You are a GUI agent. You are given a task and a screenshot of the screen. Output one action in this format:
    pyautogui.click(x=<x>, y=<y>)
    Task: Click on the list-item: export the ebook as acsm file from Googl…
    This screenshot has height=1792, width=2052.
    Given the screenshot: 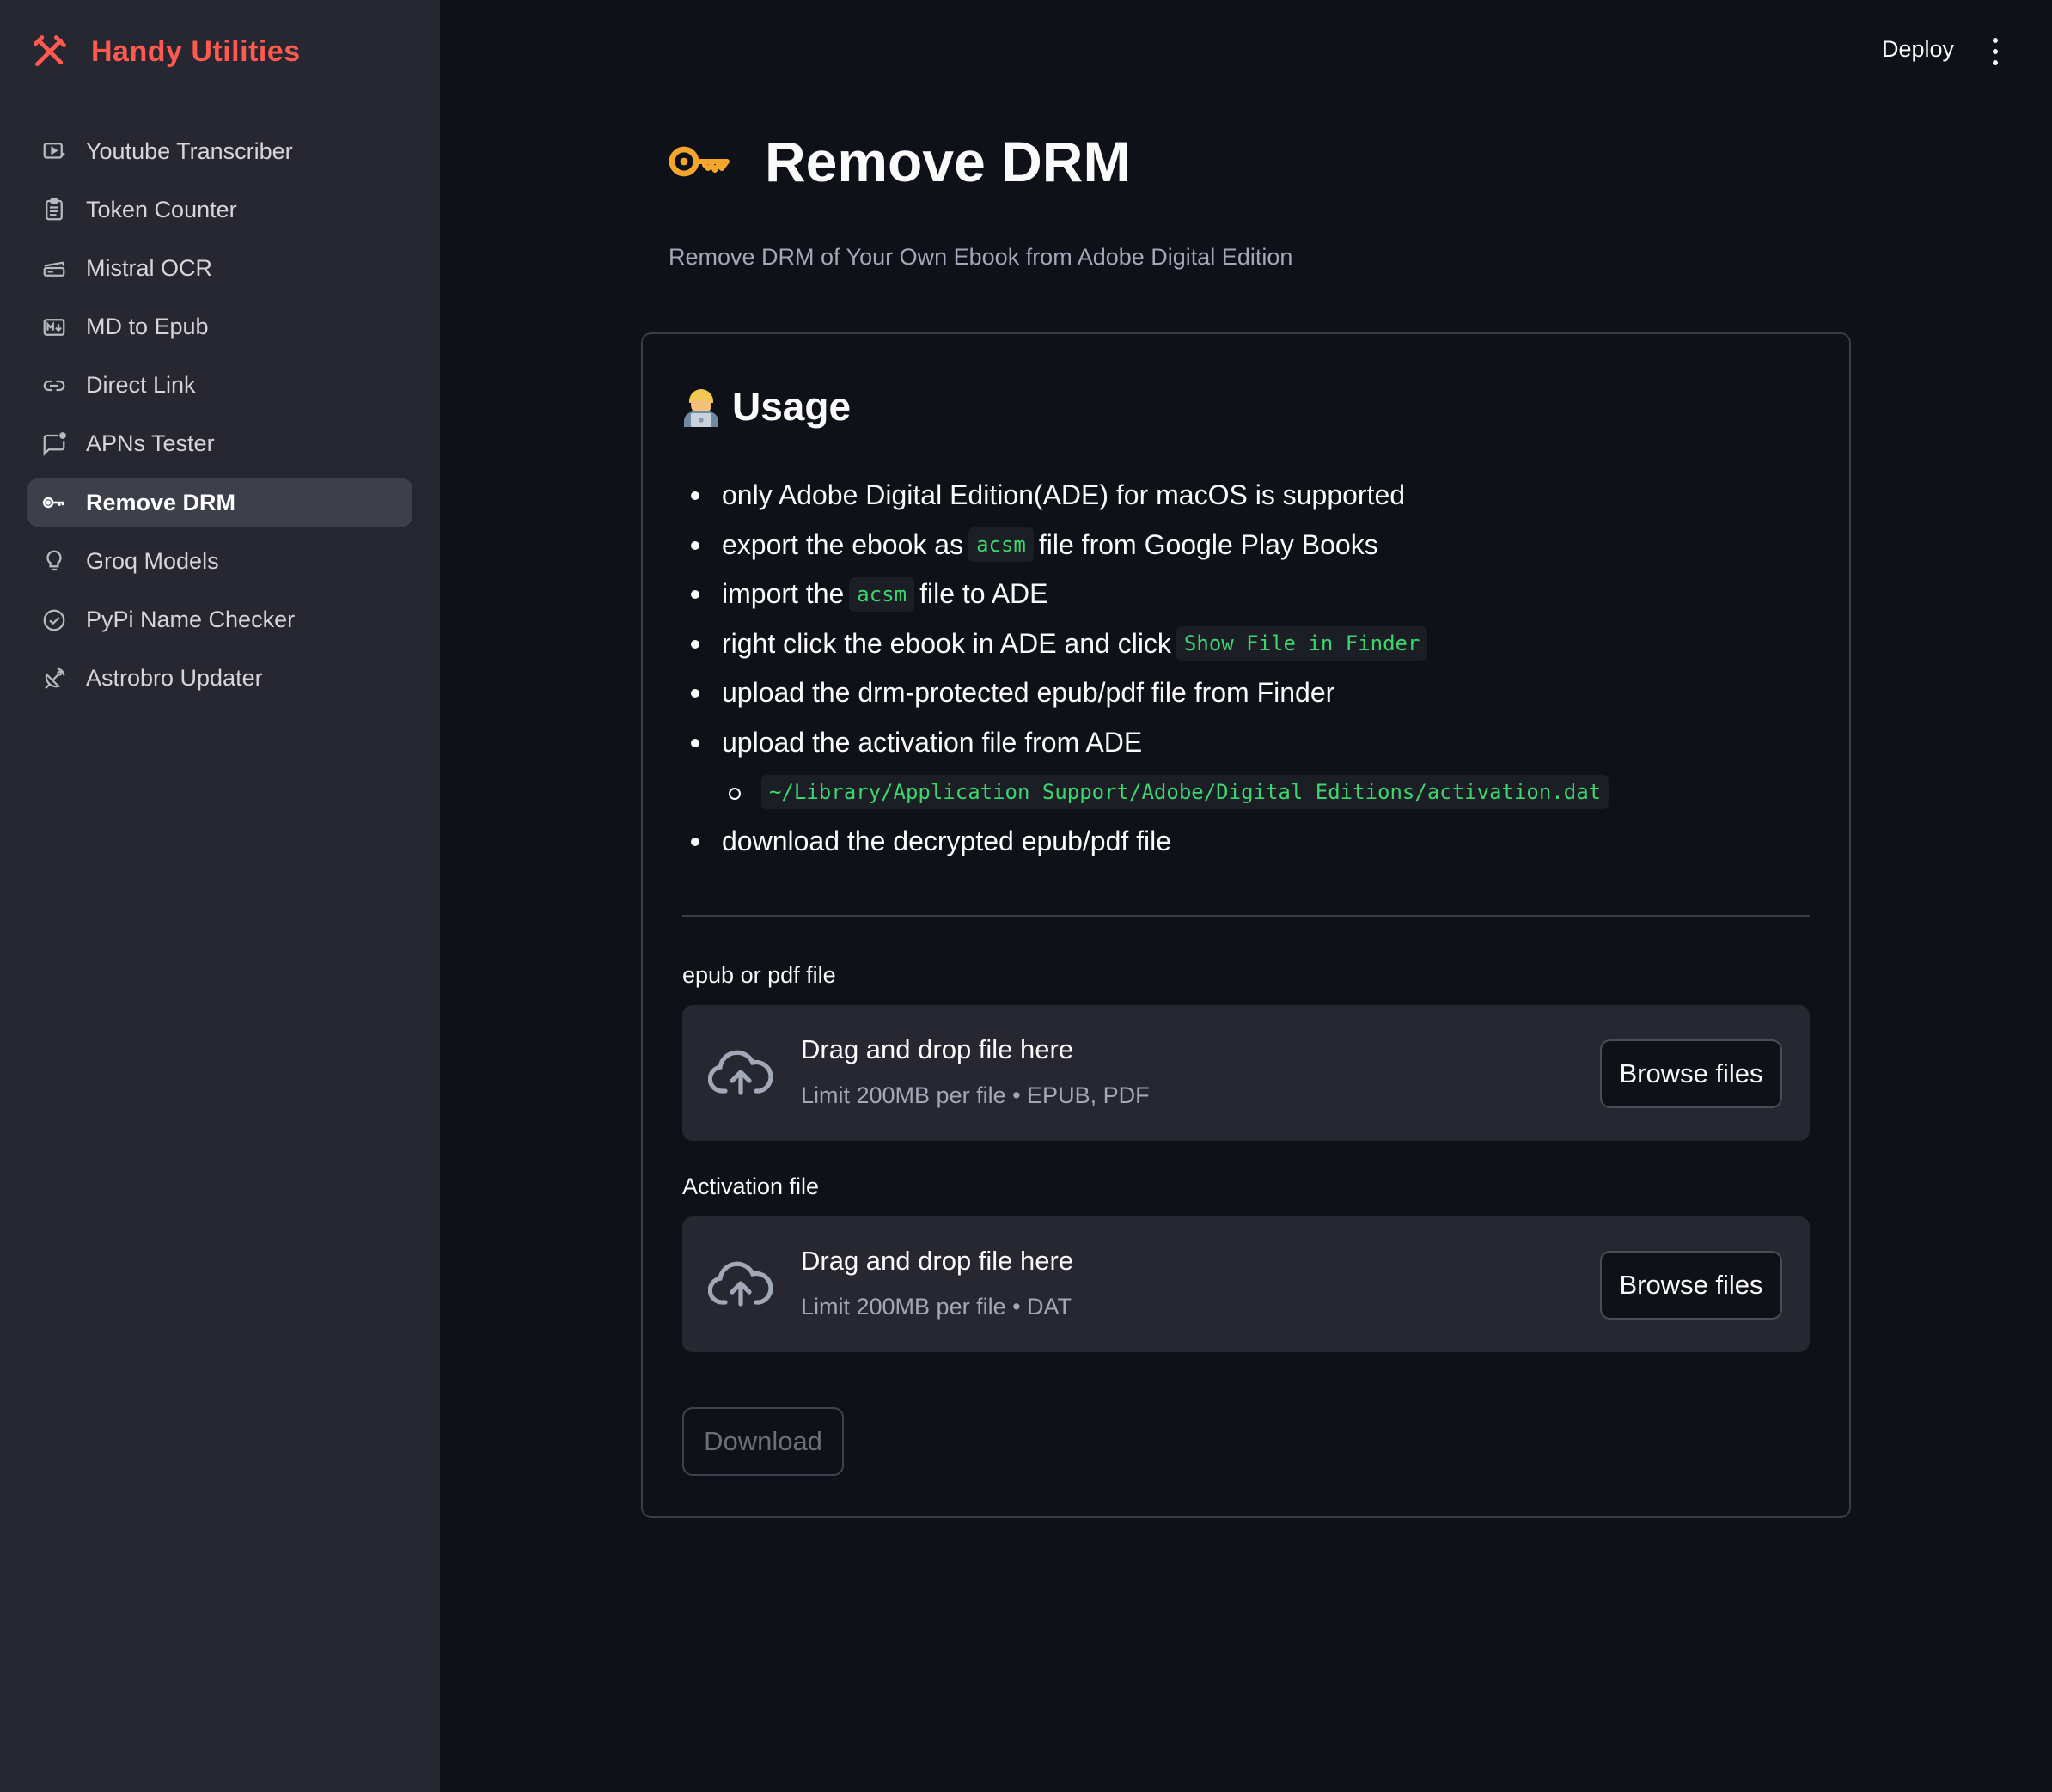 What is the action you would take?
    pyautogui.click(x=1246, y=545)
    